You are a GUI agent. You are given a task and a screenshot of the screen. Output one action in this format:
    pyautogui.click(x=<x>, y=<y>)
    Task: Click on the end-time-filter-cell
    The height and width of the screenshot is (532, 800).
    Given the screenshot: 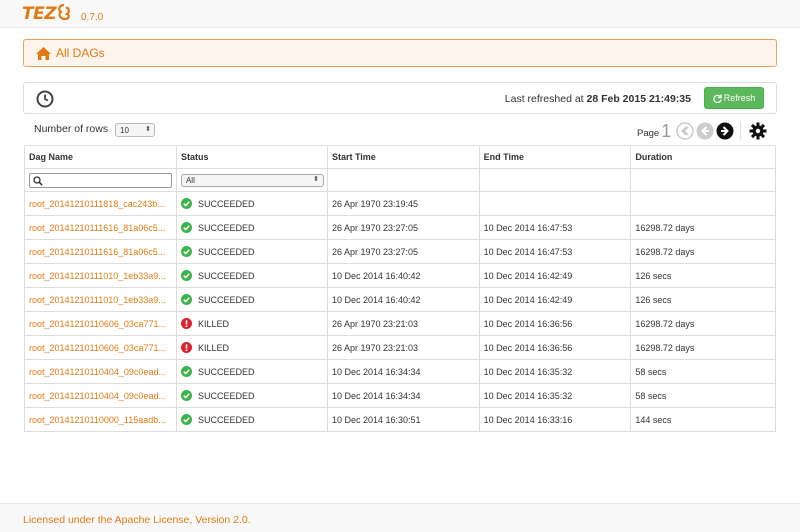 What is the action you would take?
    pyautogui.click(x=555, y=180)
    